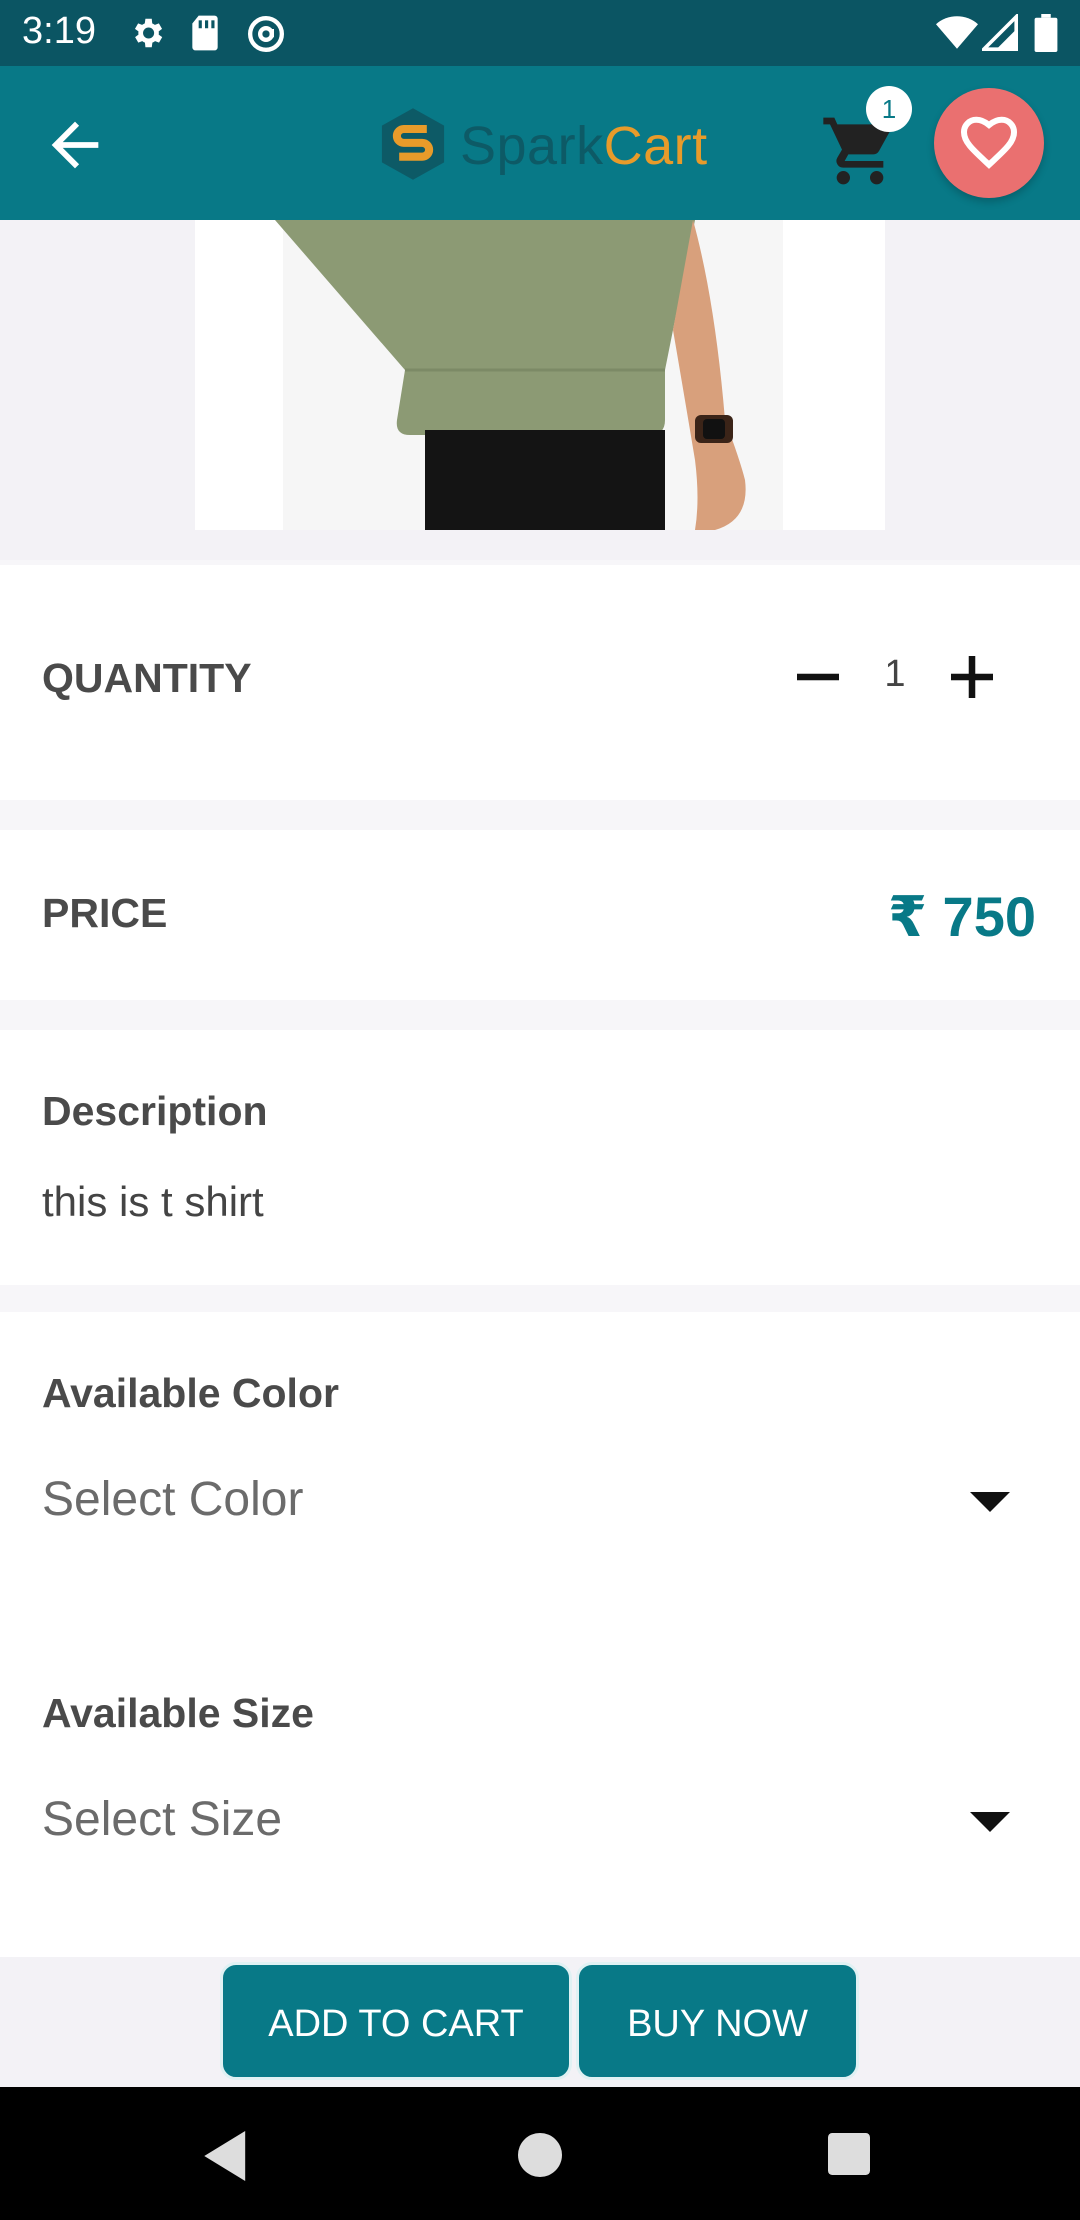 This screenshot has width=1080, height=2220. I want to click on arrow-back-icon, so click(75, 145).